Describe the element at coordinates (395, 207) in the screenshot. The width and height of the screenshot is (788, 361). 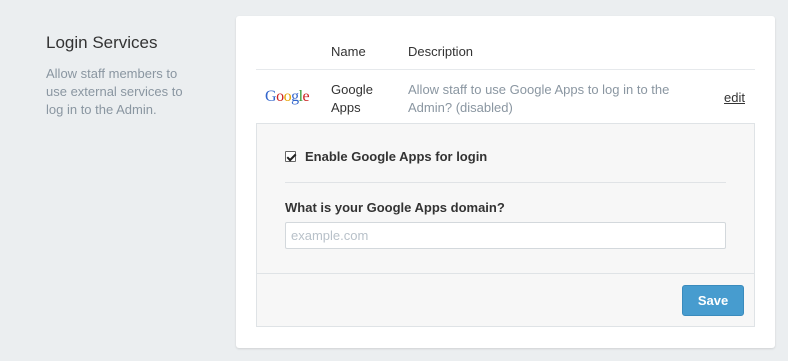
I see `domain-field-label: What is your Google Apps domain?` at that location.